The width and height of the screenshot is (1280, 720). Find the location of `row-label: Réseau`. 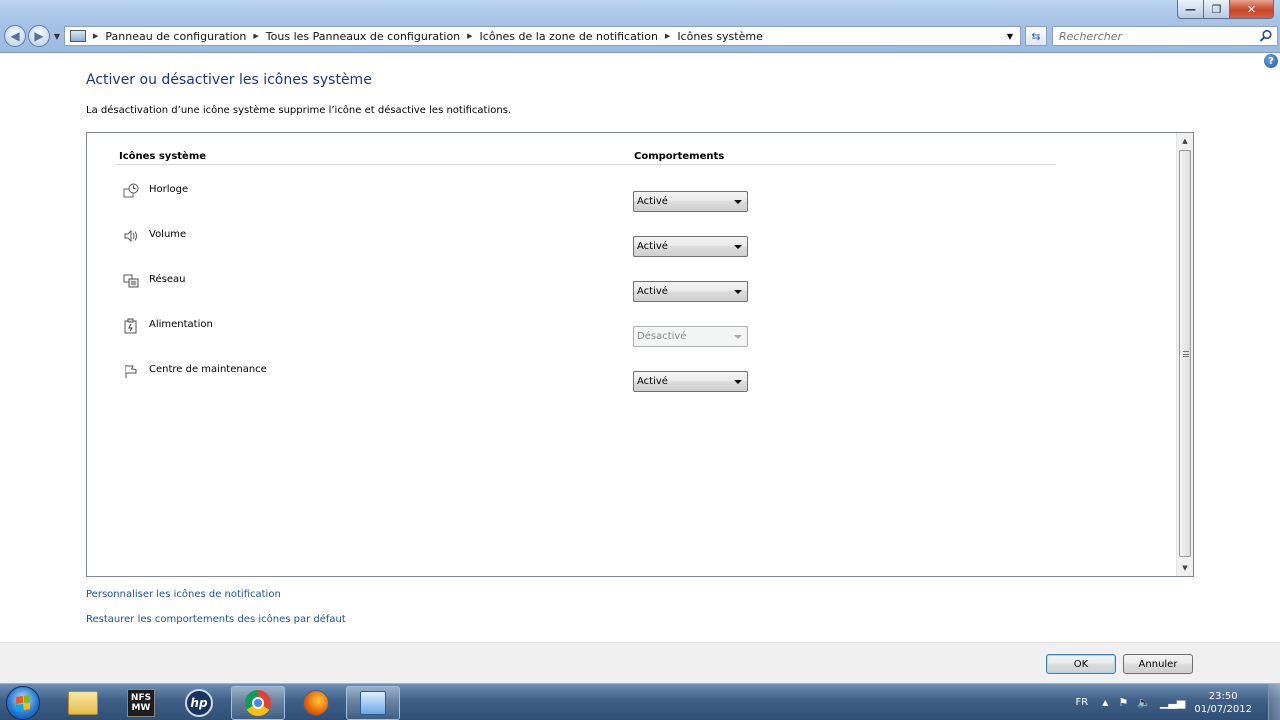

row-label: Réseau is located at coordinates (167, 279).